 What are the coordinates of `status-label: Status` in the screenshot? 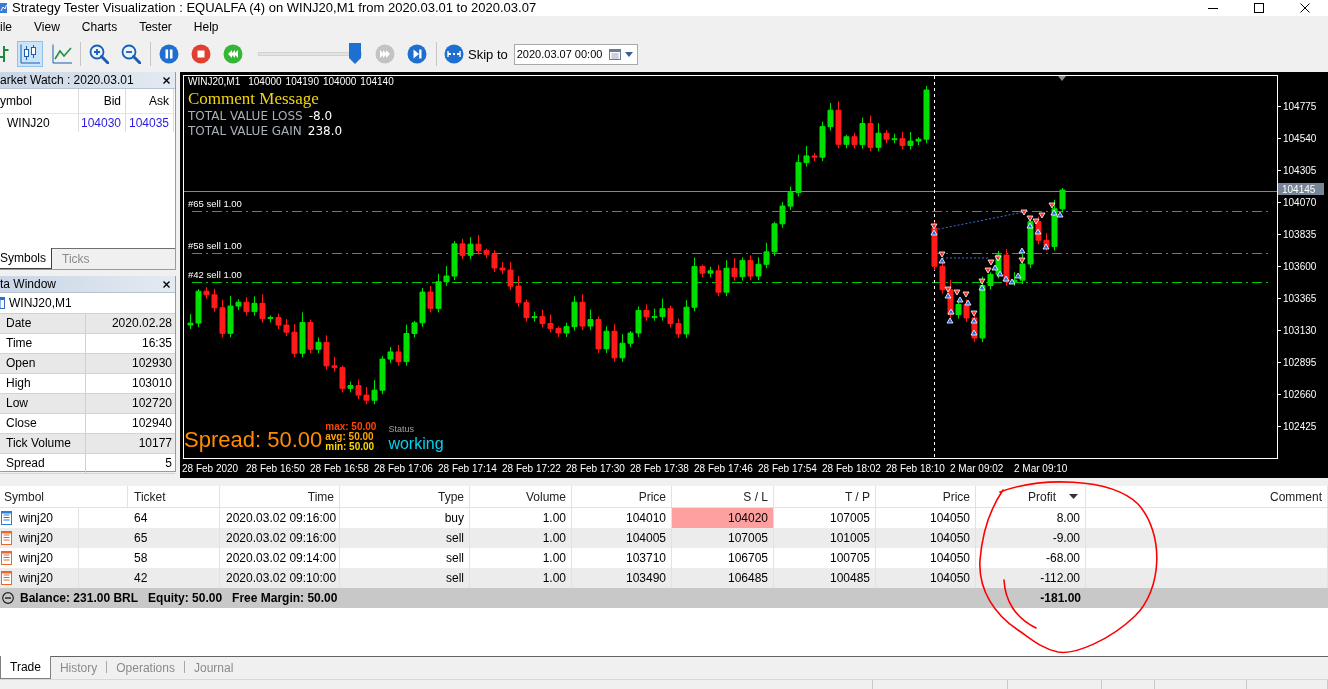 It's located at (401, 429).